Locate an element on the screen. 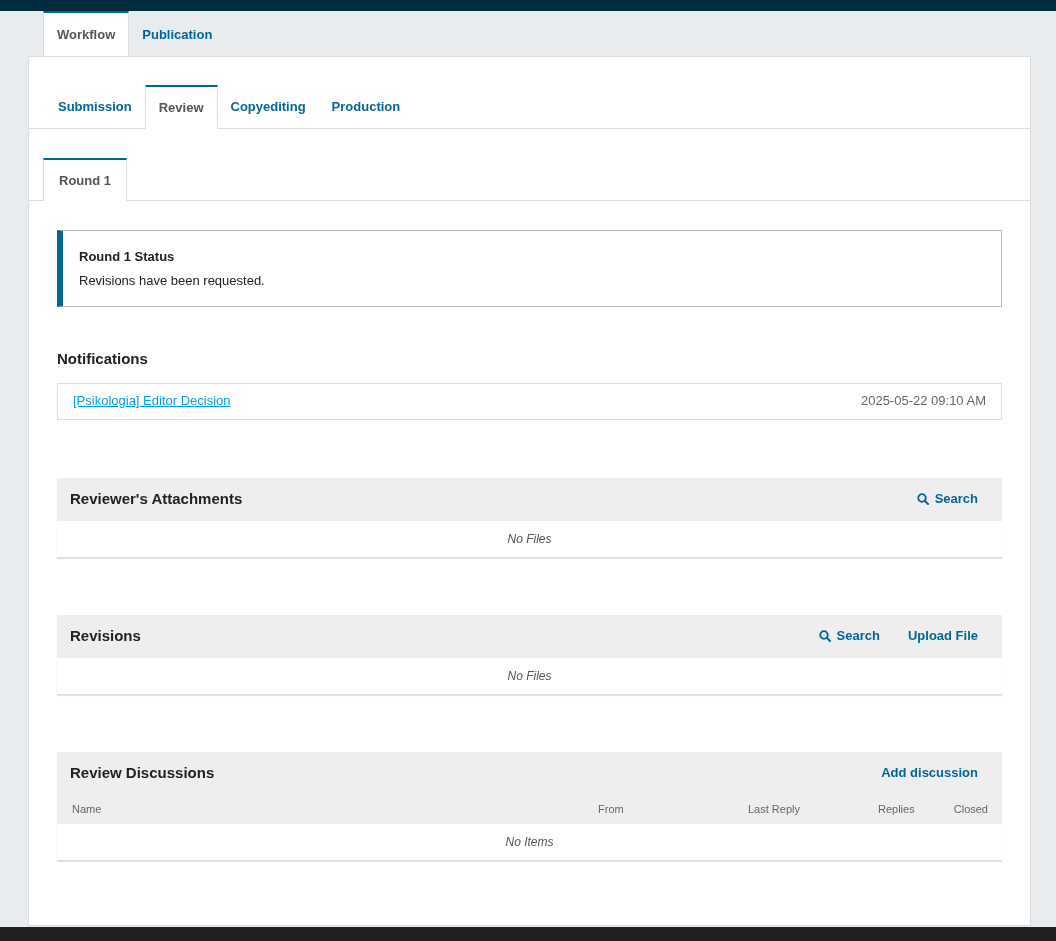  column-header: Replies is located at coordinates (896, 809).